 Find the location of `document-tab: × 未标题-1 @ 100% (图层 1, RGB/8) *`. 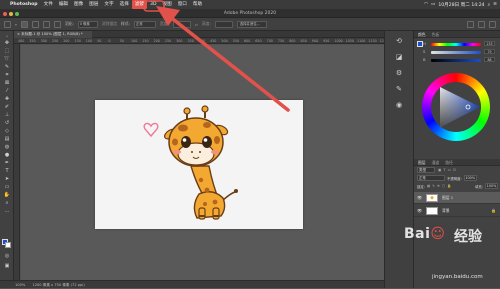

document-tab: × 未标题-1 @ 100% (图层 1, RGB/8) * is located at coordinates (53, 34).